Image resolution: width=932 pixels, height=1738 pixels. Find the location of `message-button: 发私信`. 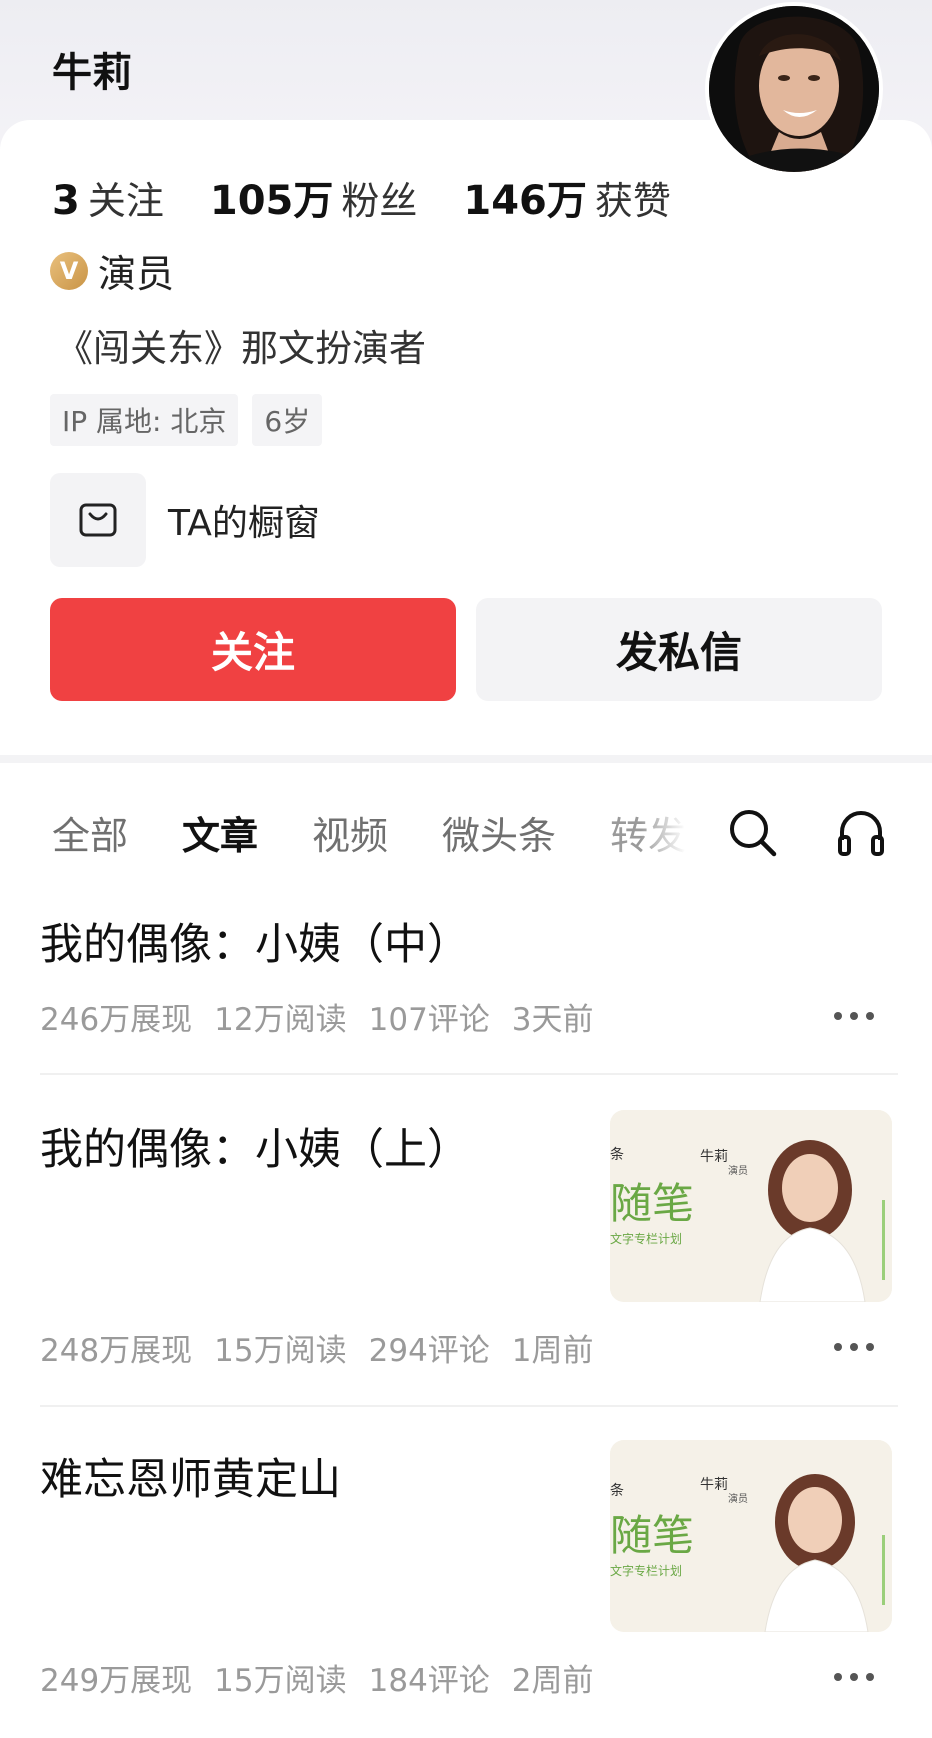

message-button: 发私信 is located at coordinates (679, 649).